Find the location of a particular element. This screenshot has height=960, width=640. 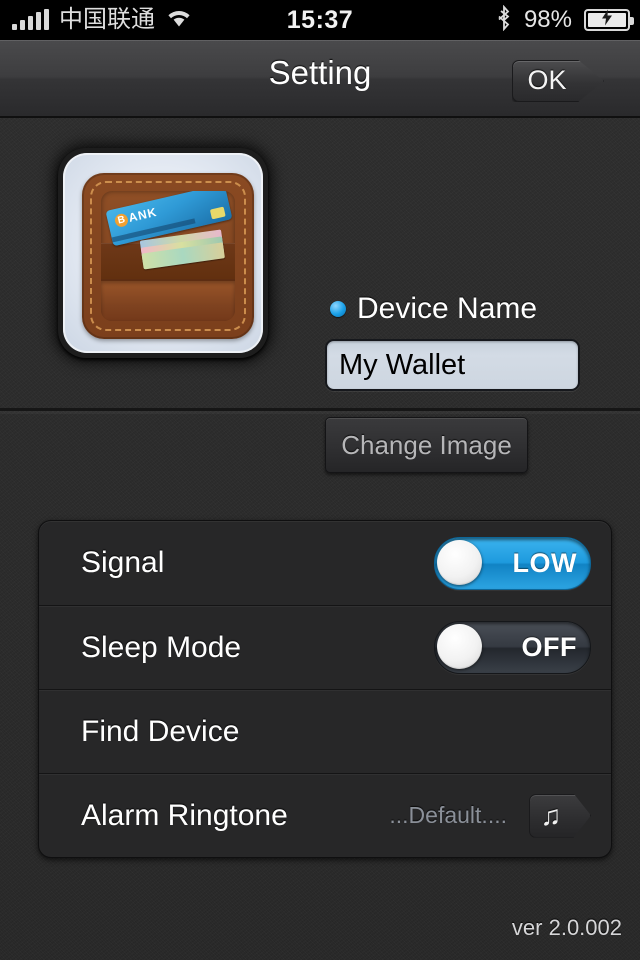

sleep-mode-toggle-state: OFF is located at coordinates (549, 647).